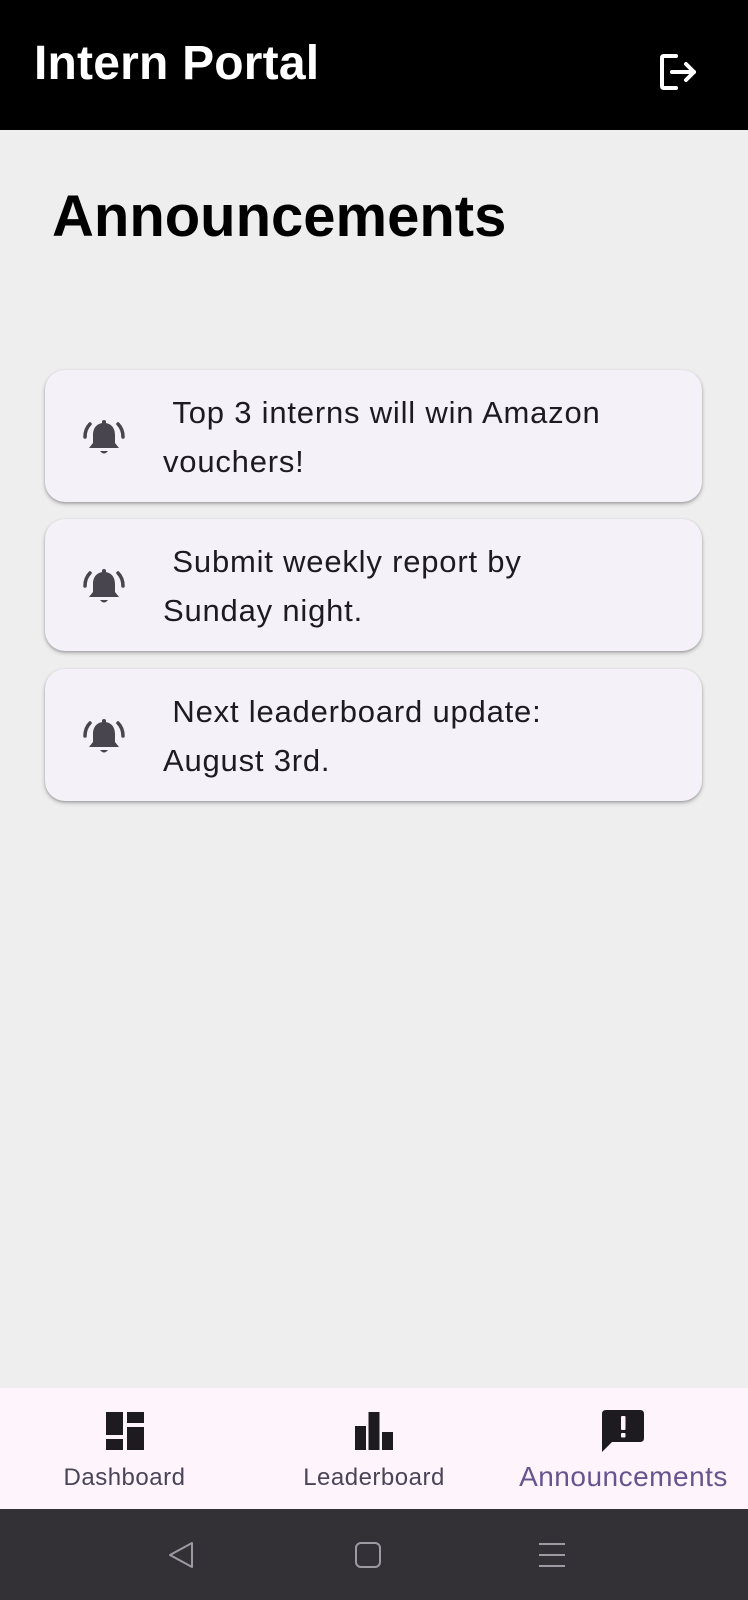  I want to click on announcement-card: Next leaderboard update: August 3rd., so click(373, 735).